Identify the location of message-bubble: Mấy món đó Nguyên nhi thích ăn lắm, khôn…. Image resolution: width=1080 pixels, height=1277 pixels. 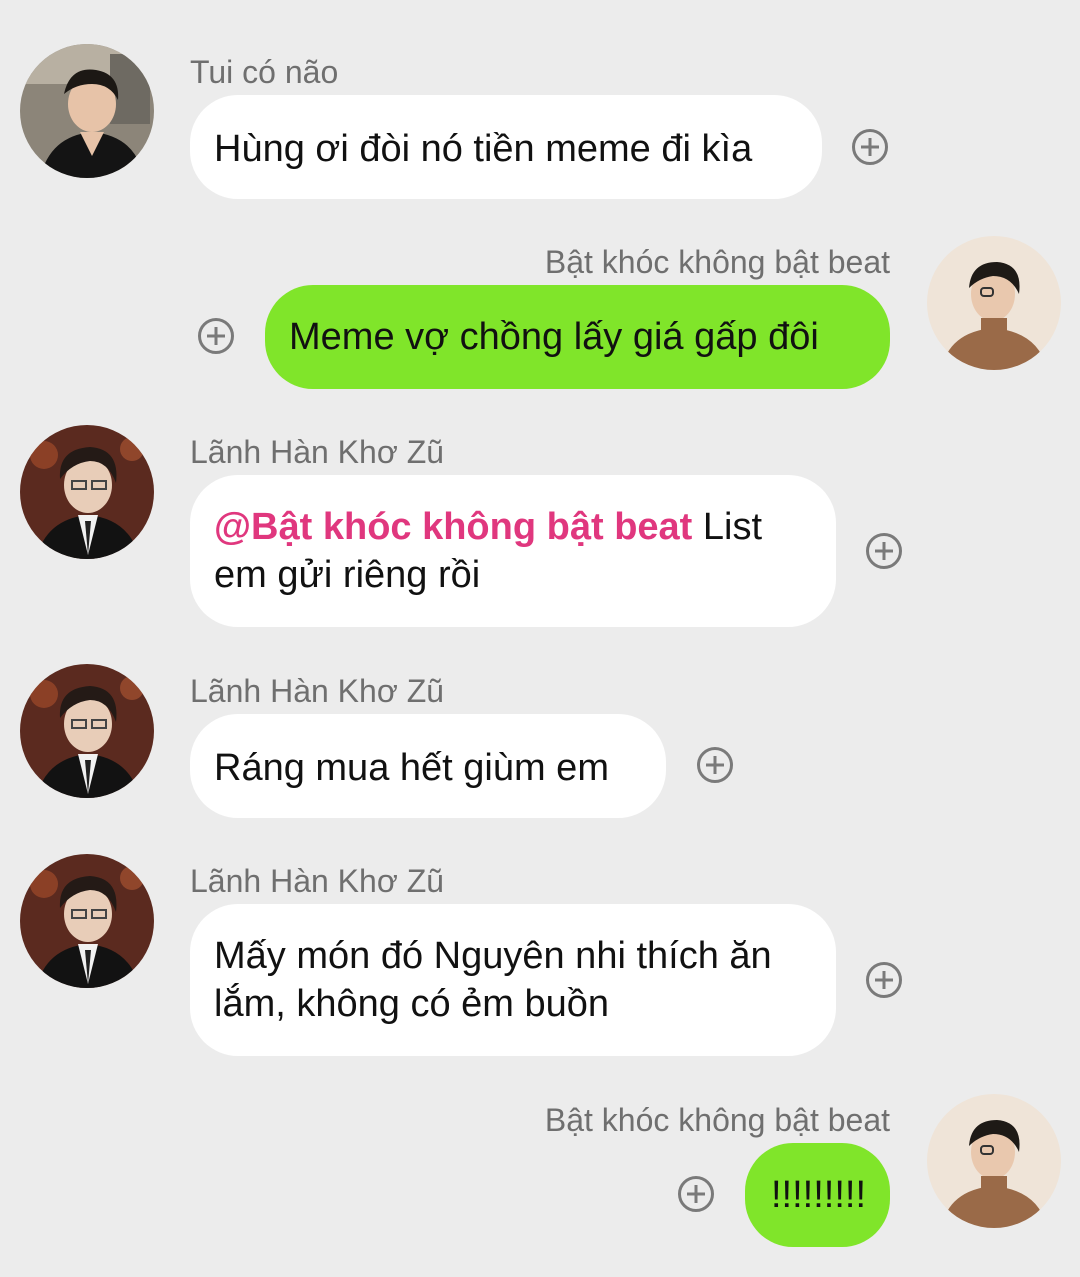
(513, 980).